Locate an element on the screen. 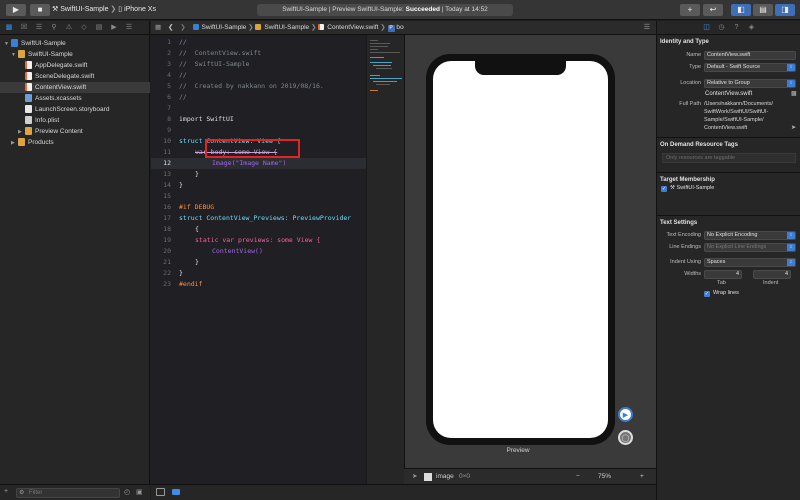 The image size is (800, 500). wrap-lines-checkbox: ✓ is located at coordinates (707, 294).